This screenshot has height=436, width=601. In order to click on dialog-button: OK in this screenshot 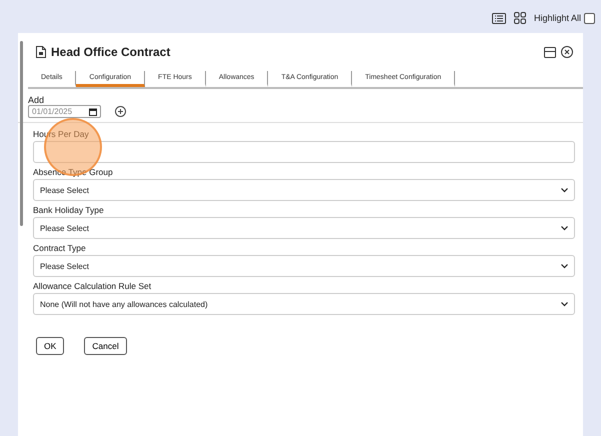, I will do `click(50, 346)`.